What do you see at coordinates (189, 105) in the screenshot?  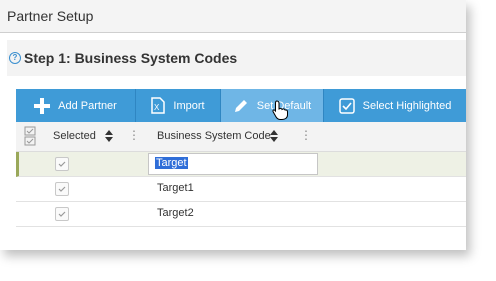 I see `import-label: Import` at bounding box center [189, 105].